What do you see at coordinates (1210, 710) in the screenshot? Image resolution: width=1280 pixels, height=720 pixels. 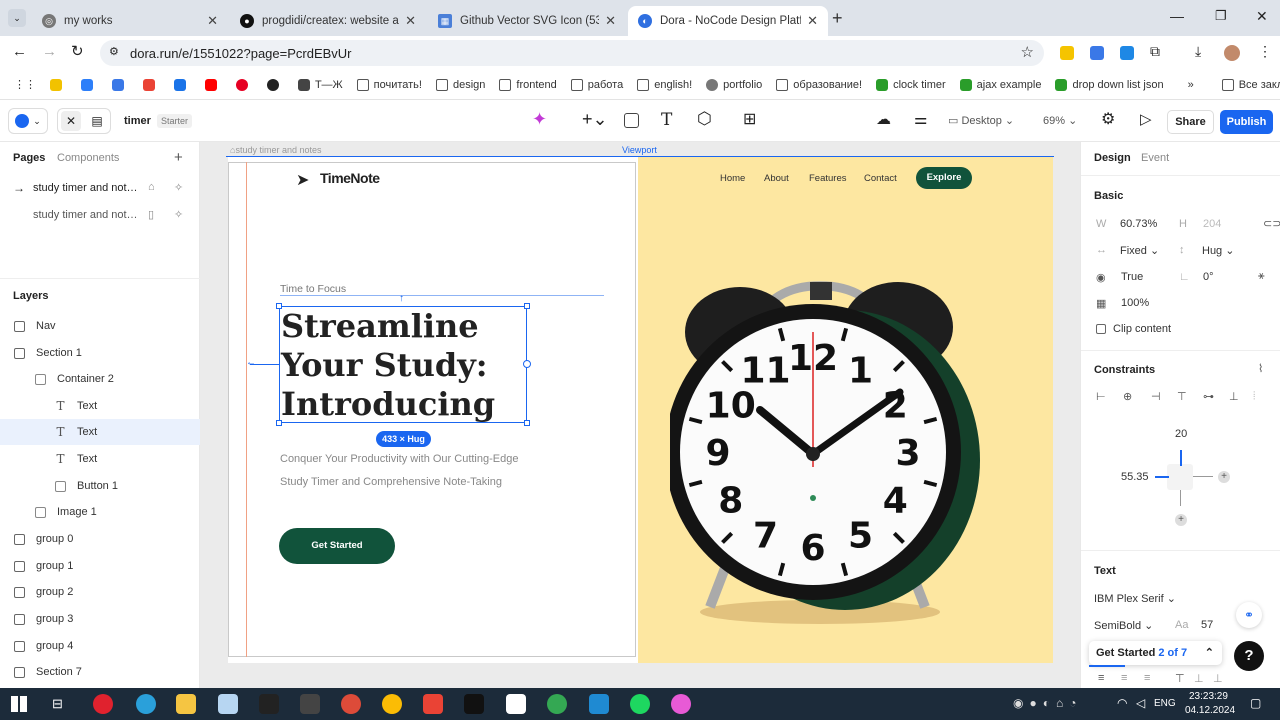 I see `clock-date: 04.12.2024` at bounding box center [1210, 710].